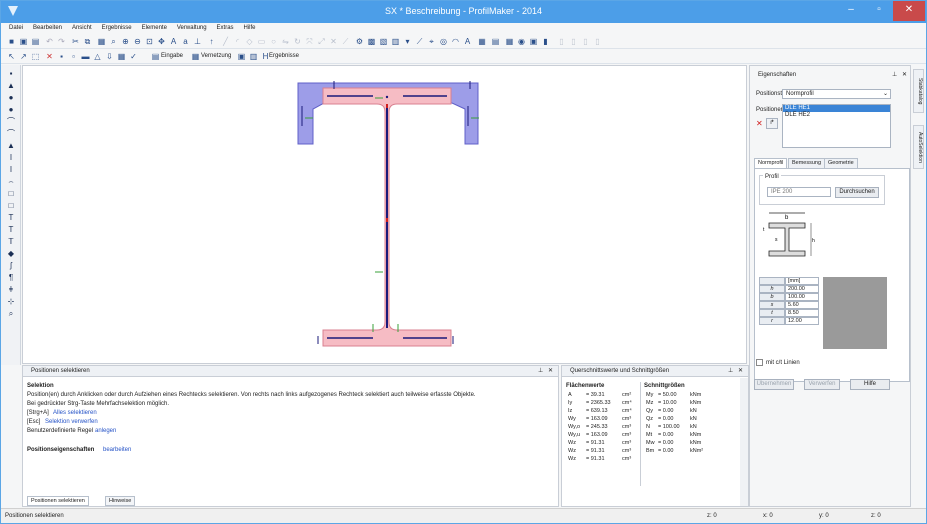  Describe the element at coordinates (407, 41) in the screenshot. I see `dropdown-icon: ▾` at that location.